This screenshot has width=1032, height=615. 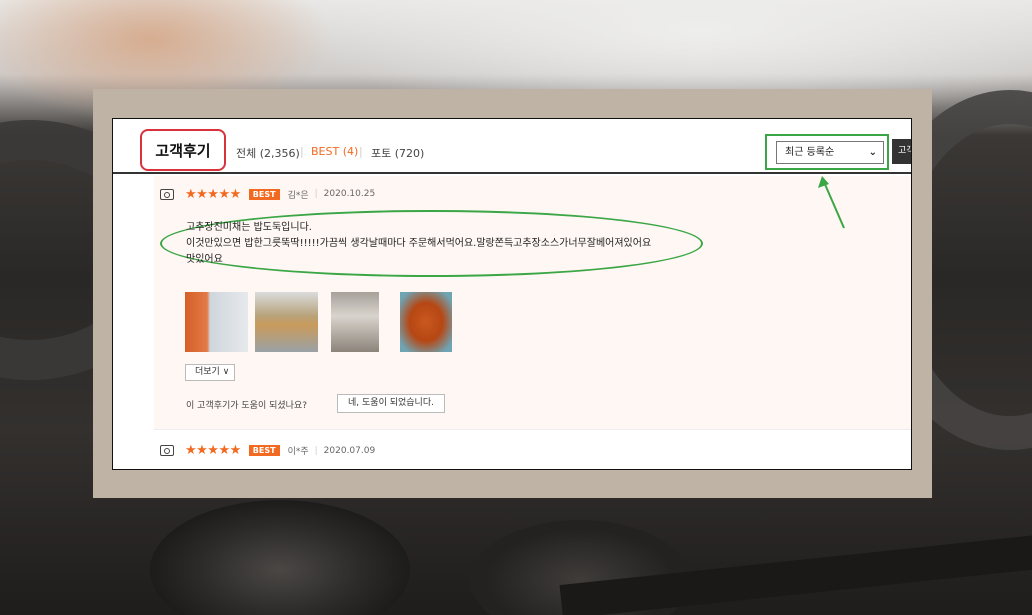 I want to click on review-author: 이*주, so click(x=298, y=452).